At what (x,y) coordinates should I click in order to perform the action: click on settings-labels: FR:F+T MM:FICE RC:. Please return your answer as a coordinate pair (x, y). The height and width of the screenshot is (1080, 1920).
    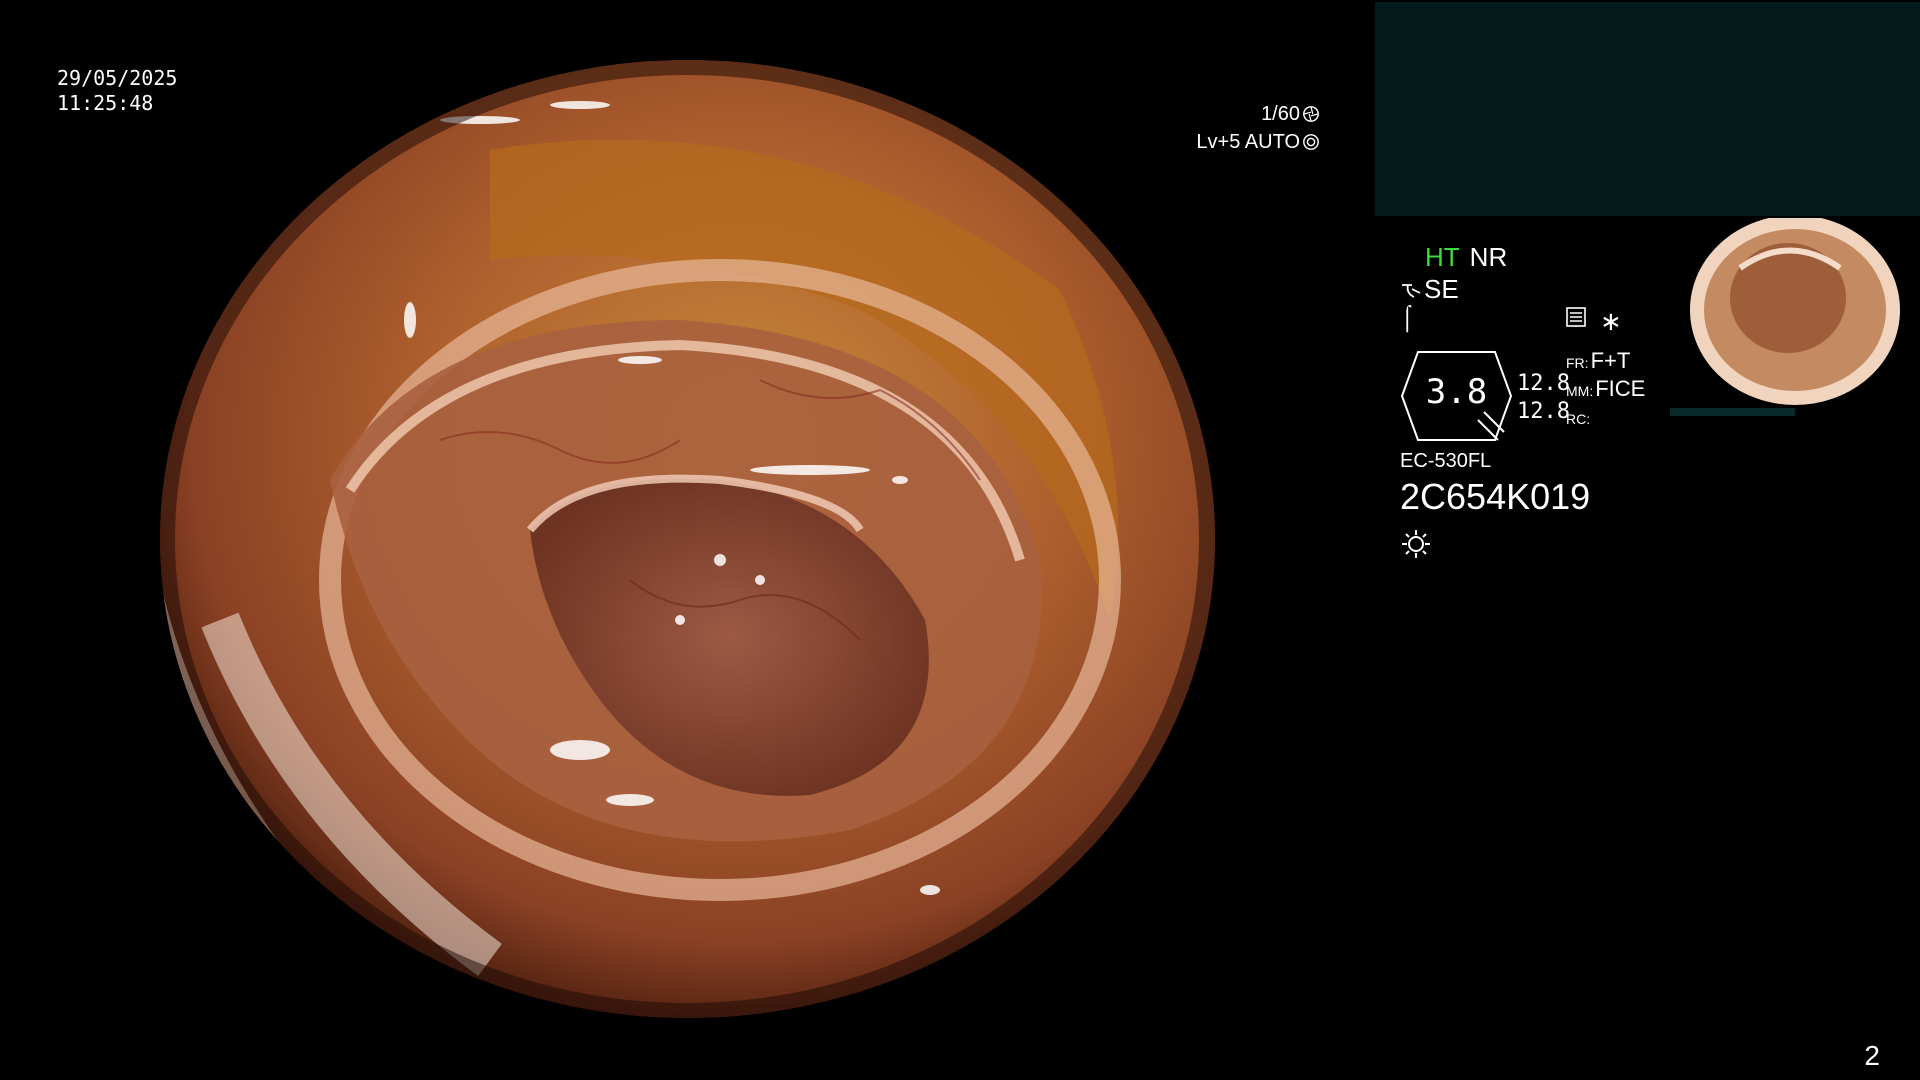
    Looking at the image, I should click on (1605, 390).